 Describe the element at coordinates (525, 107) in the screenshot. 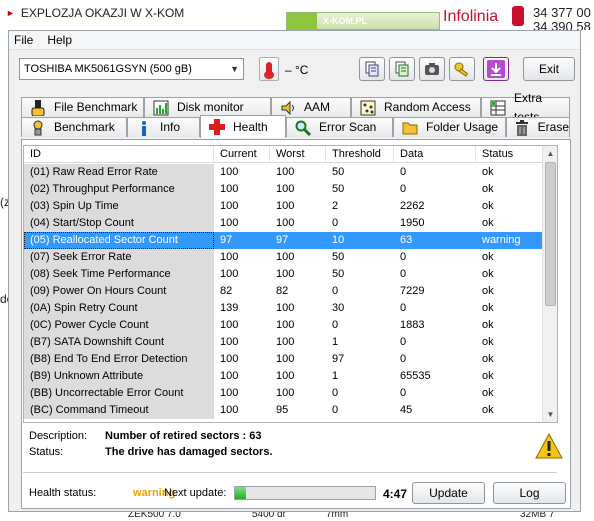

I see `tab-extra-tests: Extra tests` at that location.